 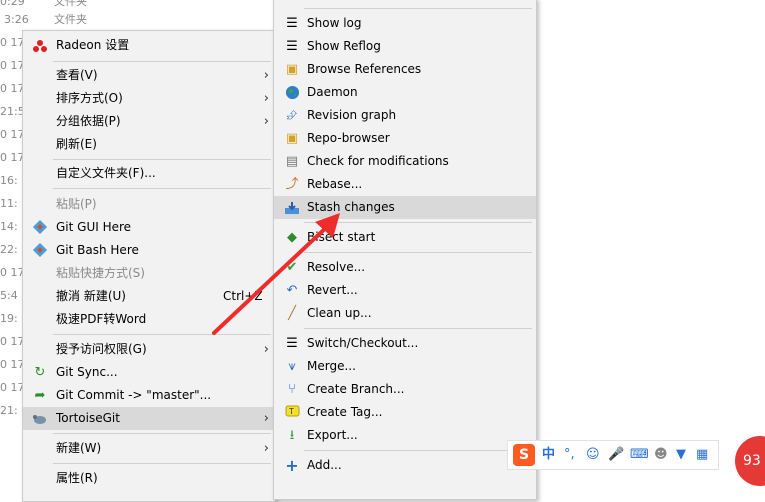 What do you see at coordinates (616, 455) in the screenshot?
I see `microphone-icon: 🎤` at bounding box center [616, 455].